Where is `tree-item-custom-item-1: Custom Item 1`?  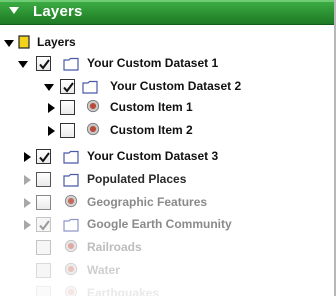
tree-item-custom-item-1: Custom Item 1 is located at coordinates (167, 108).